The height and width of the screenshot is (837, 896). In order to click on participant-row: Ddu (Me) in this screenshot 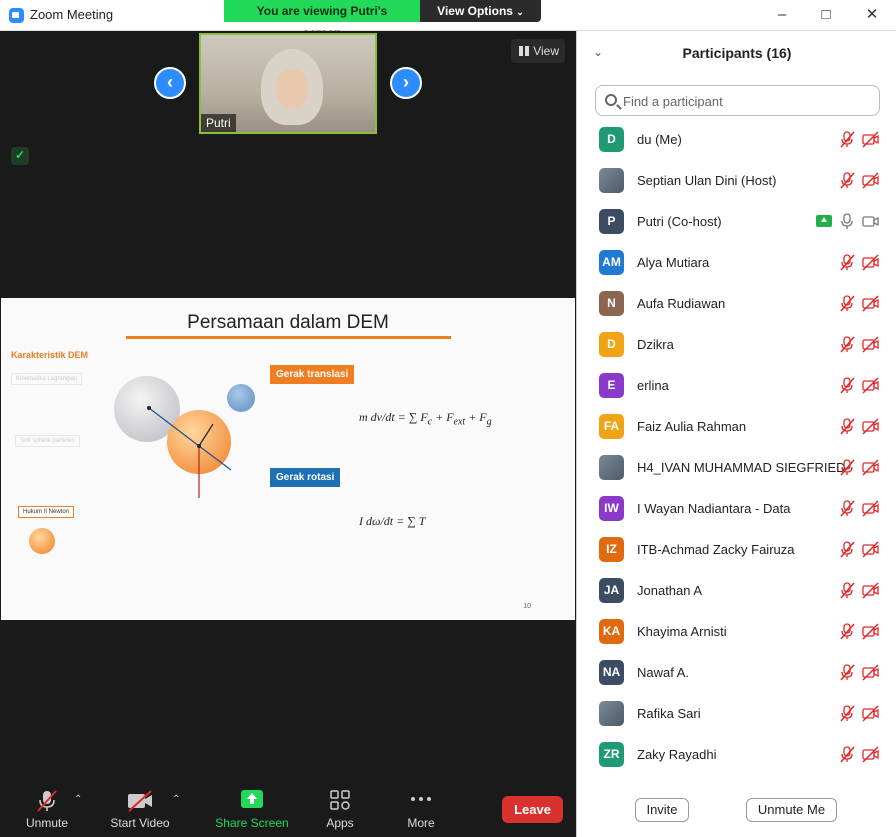, I will do `click(736, 139)`.